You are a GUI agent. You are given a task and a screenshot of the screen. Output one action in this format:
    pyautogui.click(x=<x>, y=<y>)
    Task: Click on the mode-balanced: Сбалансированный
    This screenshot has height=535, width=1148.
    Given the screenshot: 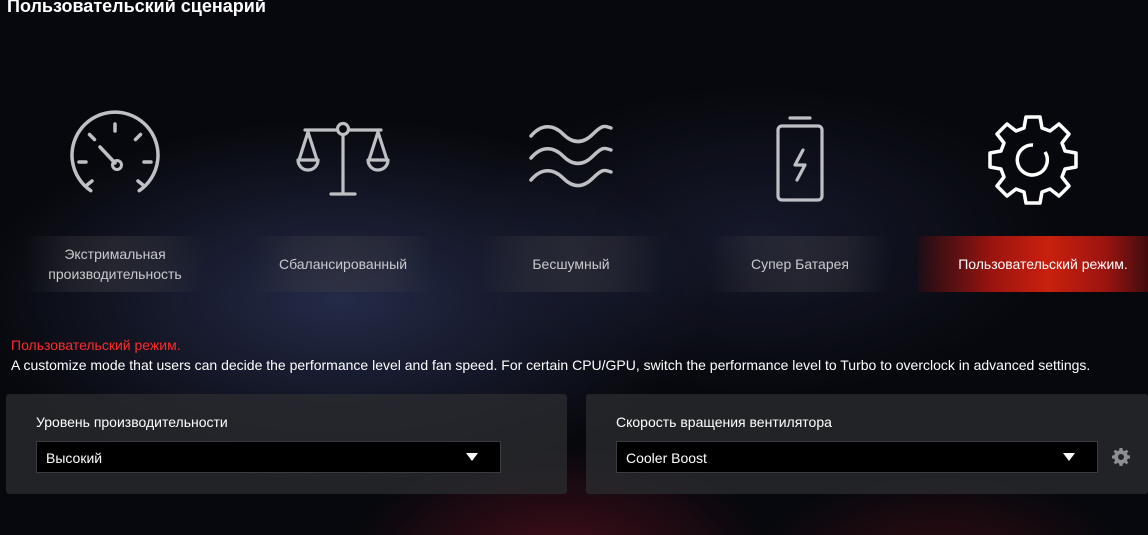 What is the action you would take?
    pyautogui.click(x=343, y=201)
    